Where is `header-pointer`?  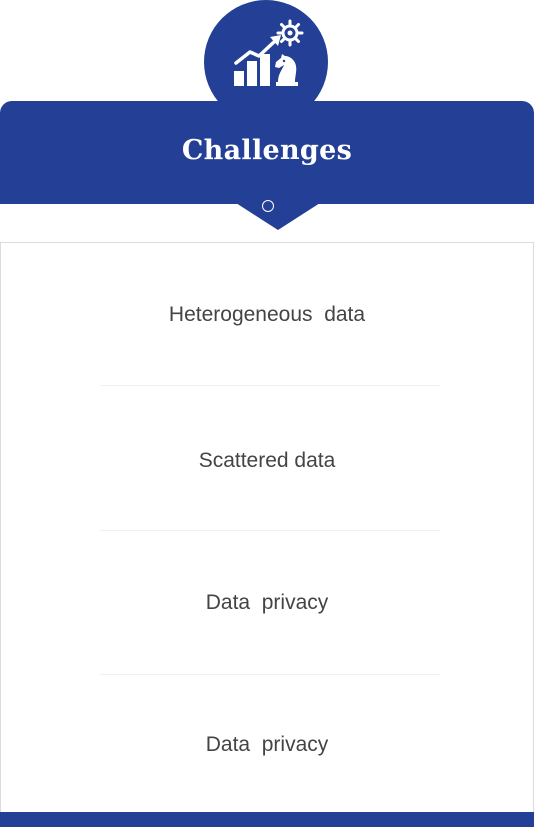 header-pointer is located at coordinates (278, 216).